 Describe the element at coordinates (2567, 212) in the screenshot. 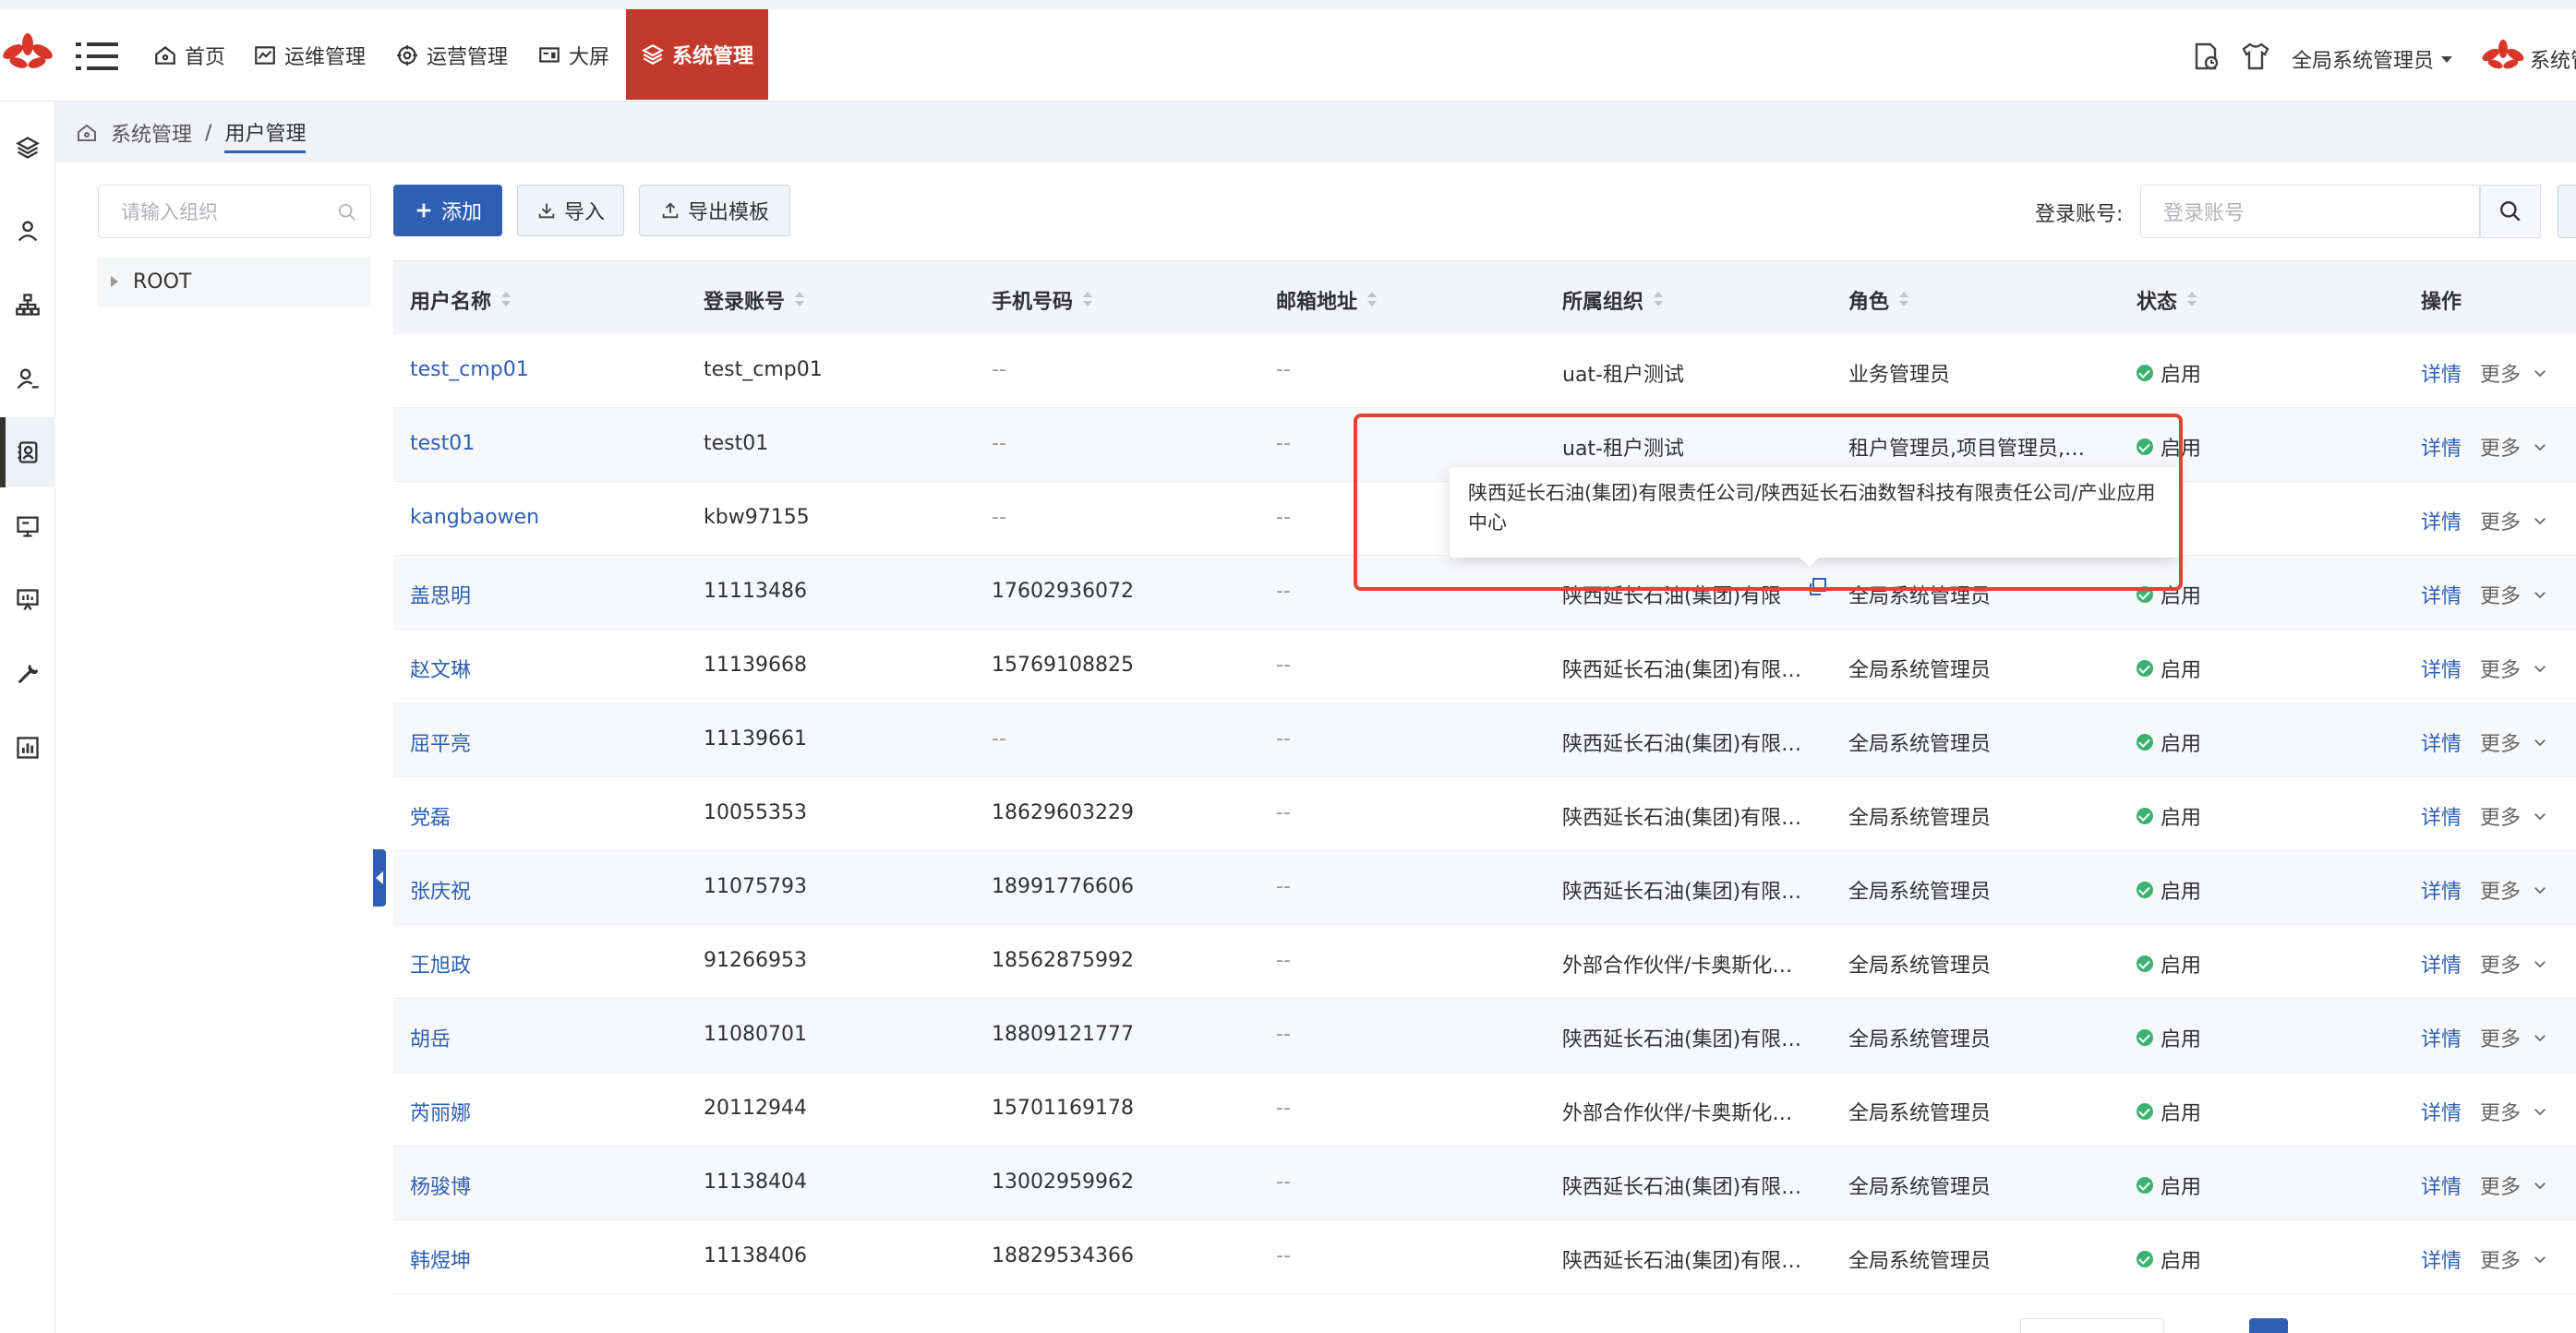

I see `advanced-search-button` at that location.